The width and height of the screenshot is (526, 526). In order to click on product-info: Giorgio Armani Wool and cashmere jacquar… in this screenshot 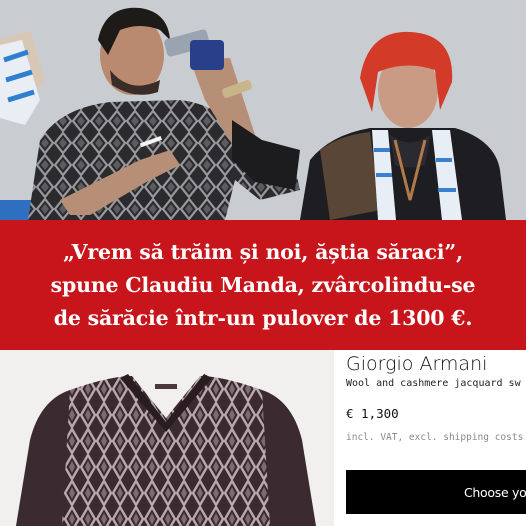, I will do `click(436, 438)`.